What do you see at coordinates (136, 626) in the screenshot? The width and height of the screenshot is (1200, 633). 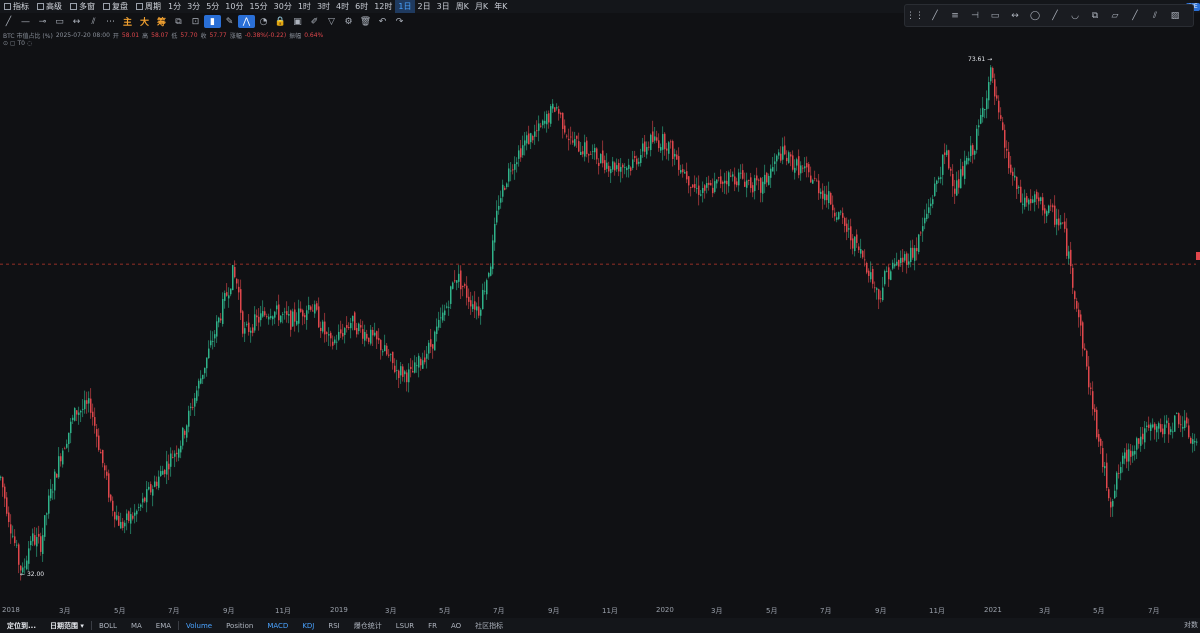 I see `indicator-ma: MA` at bounding box center [136, 626].